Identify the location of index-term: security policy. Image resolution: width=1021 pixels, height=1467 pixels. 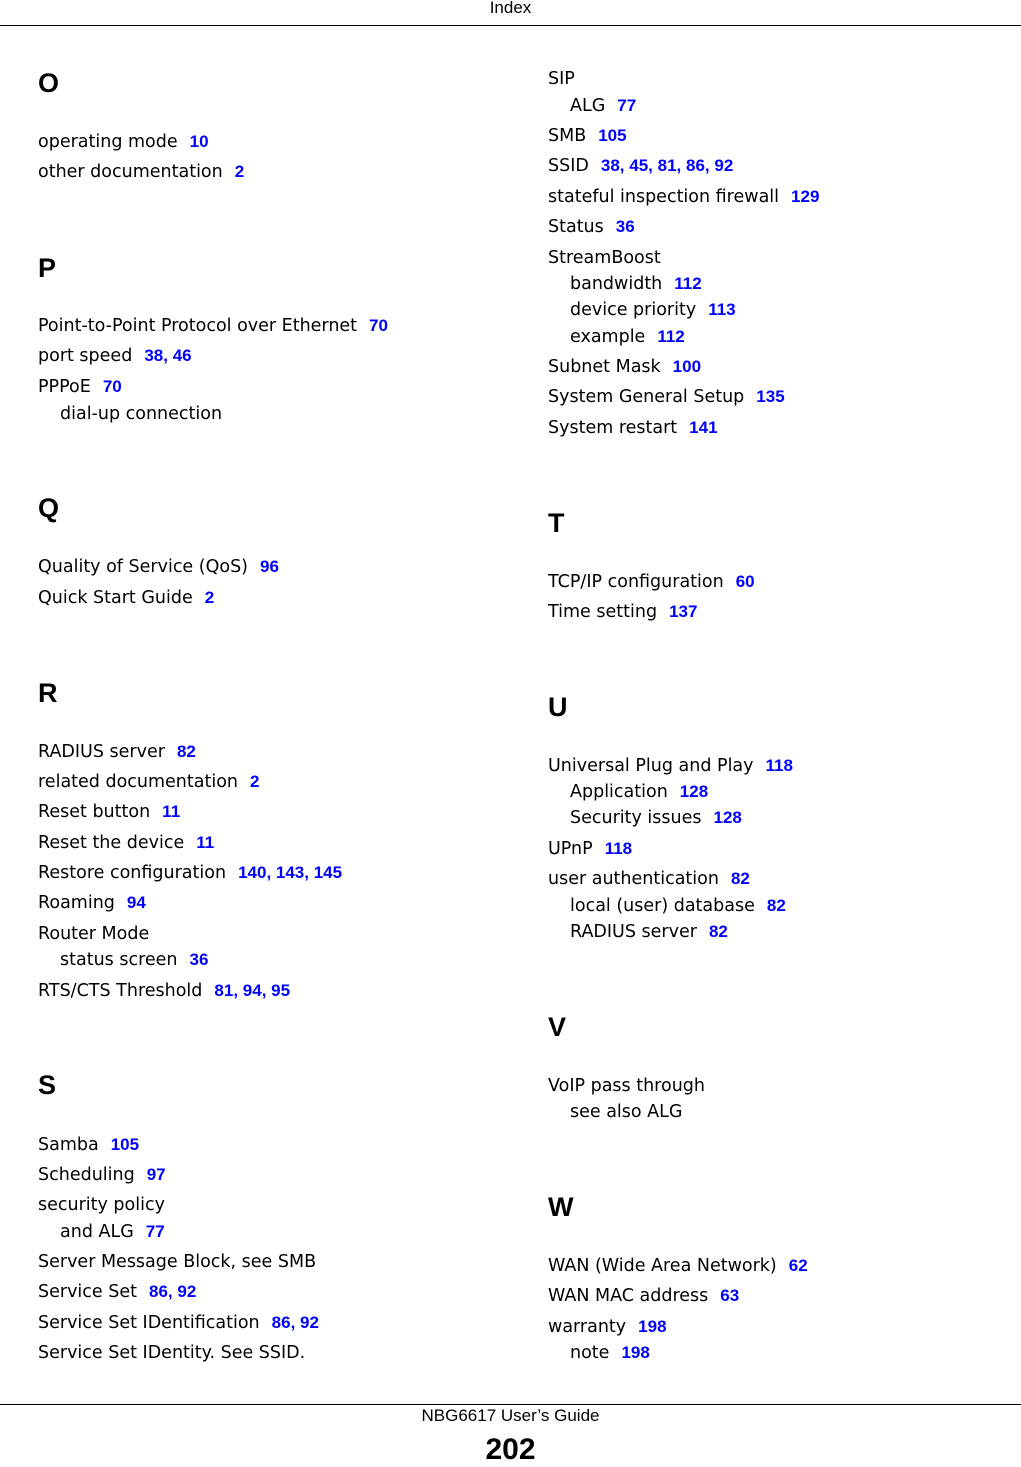
(101, 1205).